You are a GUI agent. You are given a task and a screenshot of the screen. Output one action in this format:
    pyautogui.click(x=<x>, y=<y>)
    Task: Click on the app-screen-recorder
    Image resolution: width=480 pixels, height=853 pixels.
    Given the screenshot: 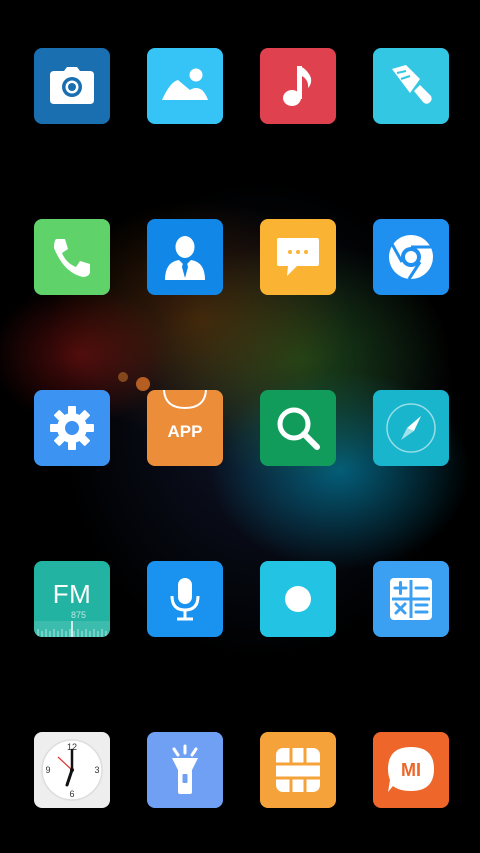 What is the action you would take?
    pyautogui.click(x=298, y=599)
    